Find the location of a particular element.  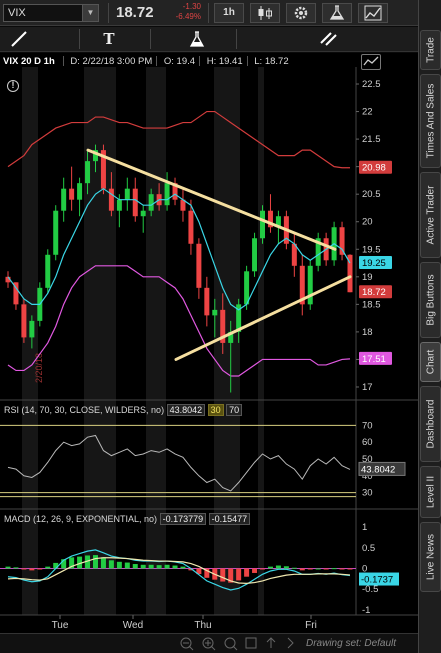

last-price: 18.72 is located at coordinates (135, 12).